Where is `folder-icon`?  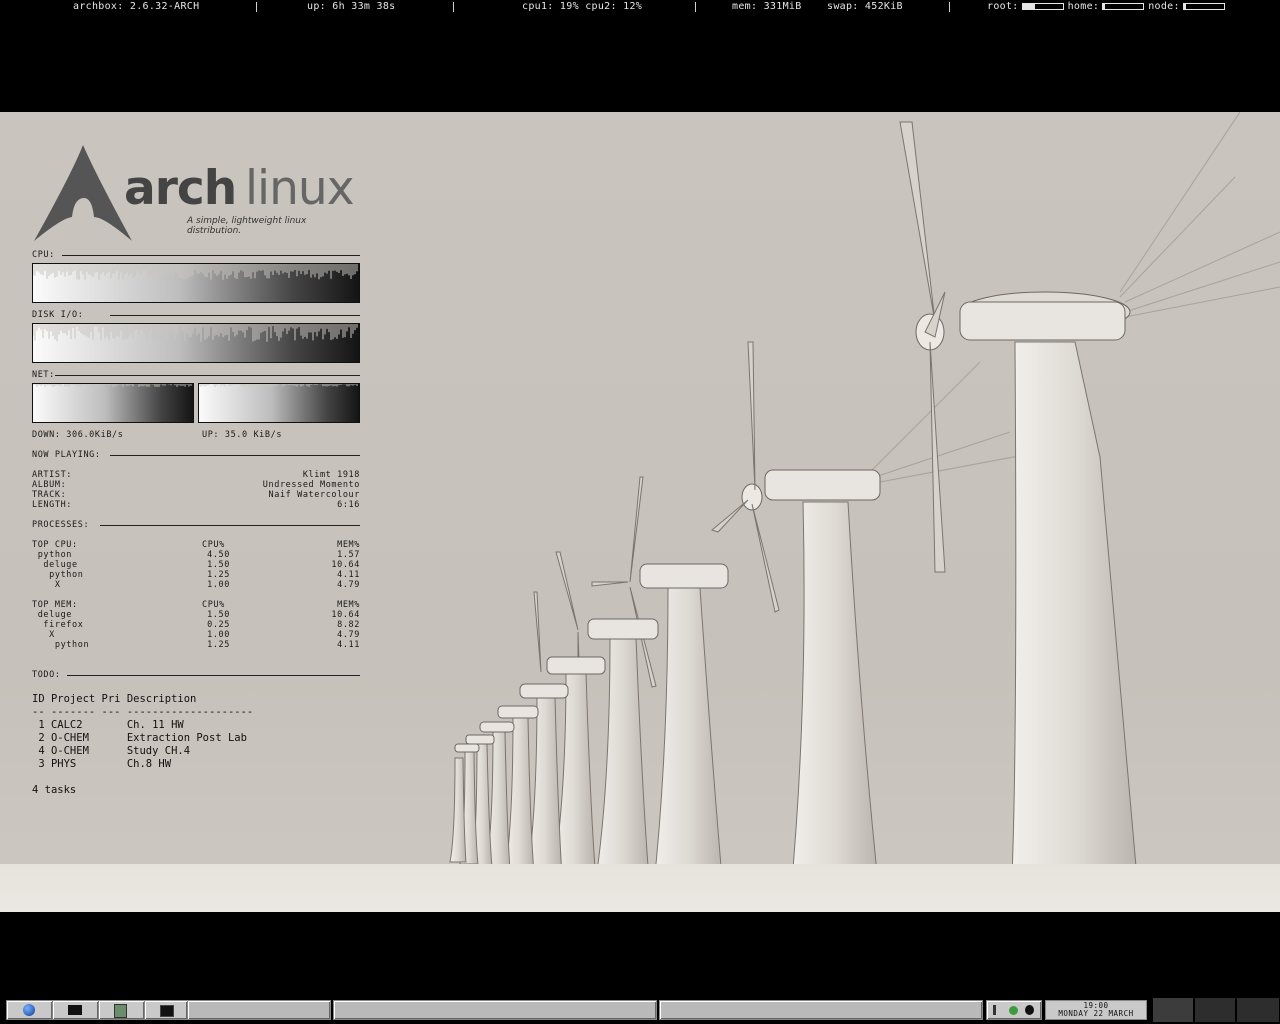 folder-icon is located at coordinates (75, 1010).